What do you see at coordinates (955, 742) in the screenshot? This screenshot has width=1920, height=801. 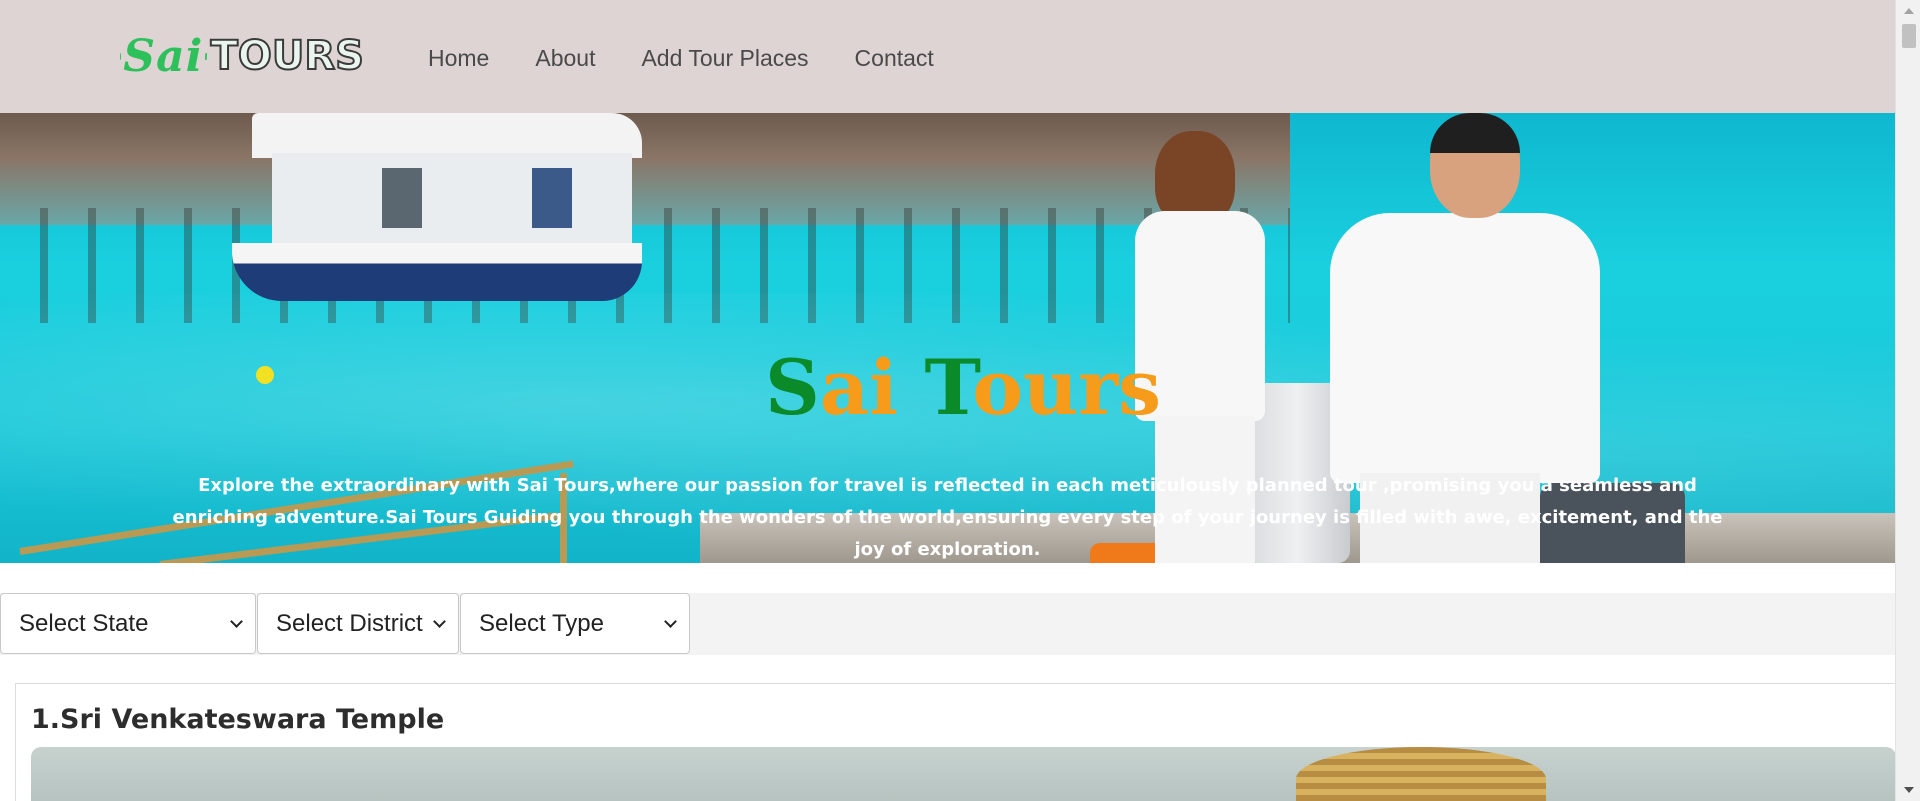 I see `place-card: 1.Sri Venkateswara Temple` at bounding box center [955, 742].